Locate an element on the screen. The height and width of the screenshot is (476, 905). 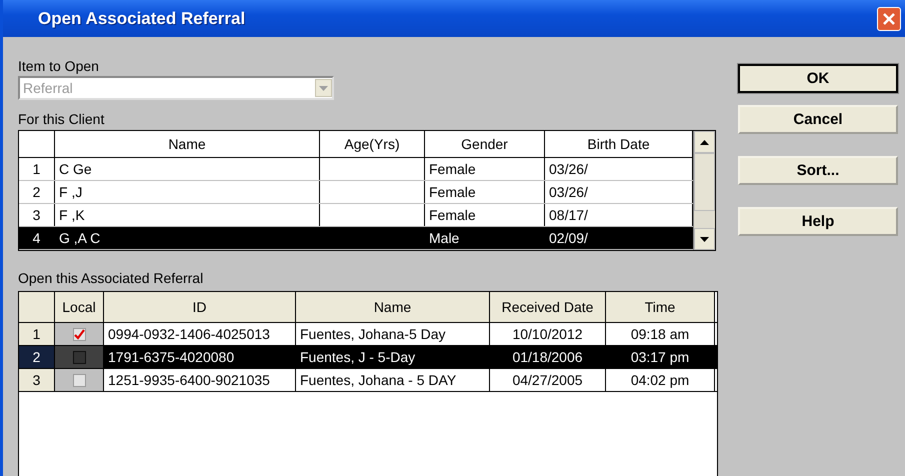
table-cell: C Ge is located at coordinates (187, 169).